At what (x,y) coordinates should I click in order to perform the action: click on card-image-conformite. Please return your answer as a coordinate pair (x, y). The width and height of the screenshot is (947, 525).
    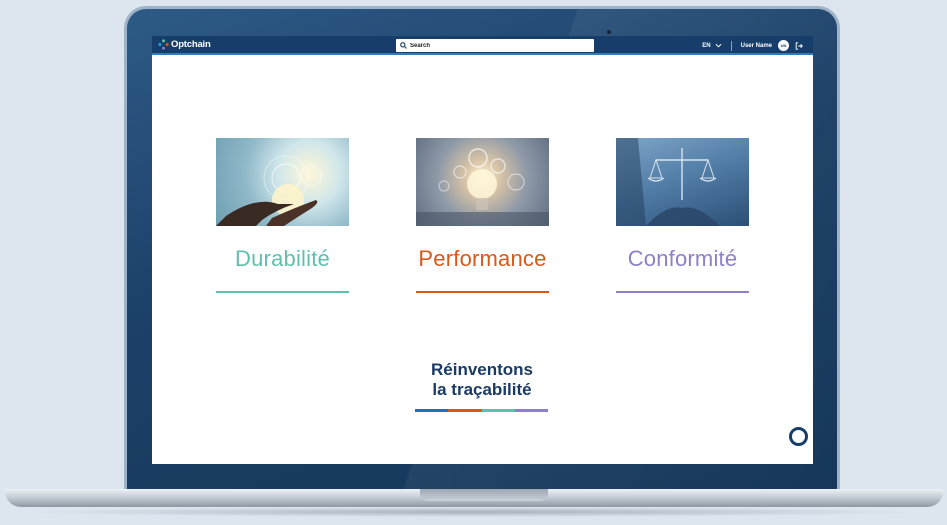
    Looking at the image, I should click on (682, 182).